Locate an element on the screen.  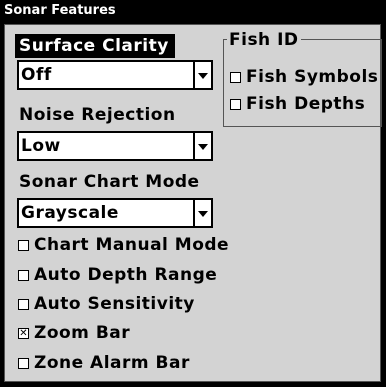
fish-symbols-checkbox: Fish Symbols is located at coordinates (304, 77).